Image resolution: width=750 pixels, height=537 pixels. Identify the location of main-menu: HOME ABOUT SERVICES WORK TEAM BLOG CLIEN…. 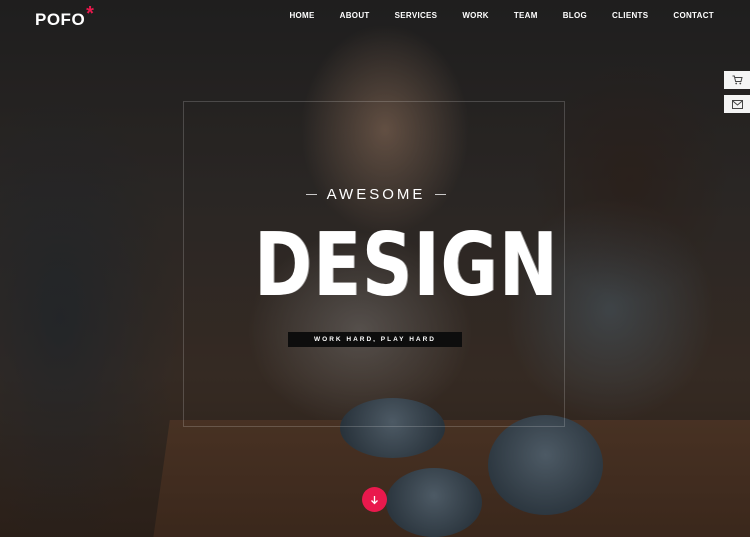
(489, 15).